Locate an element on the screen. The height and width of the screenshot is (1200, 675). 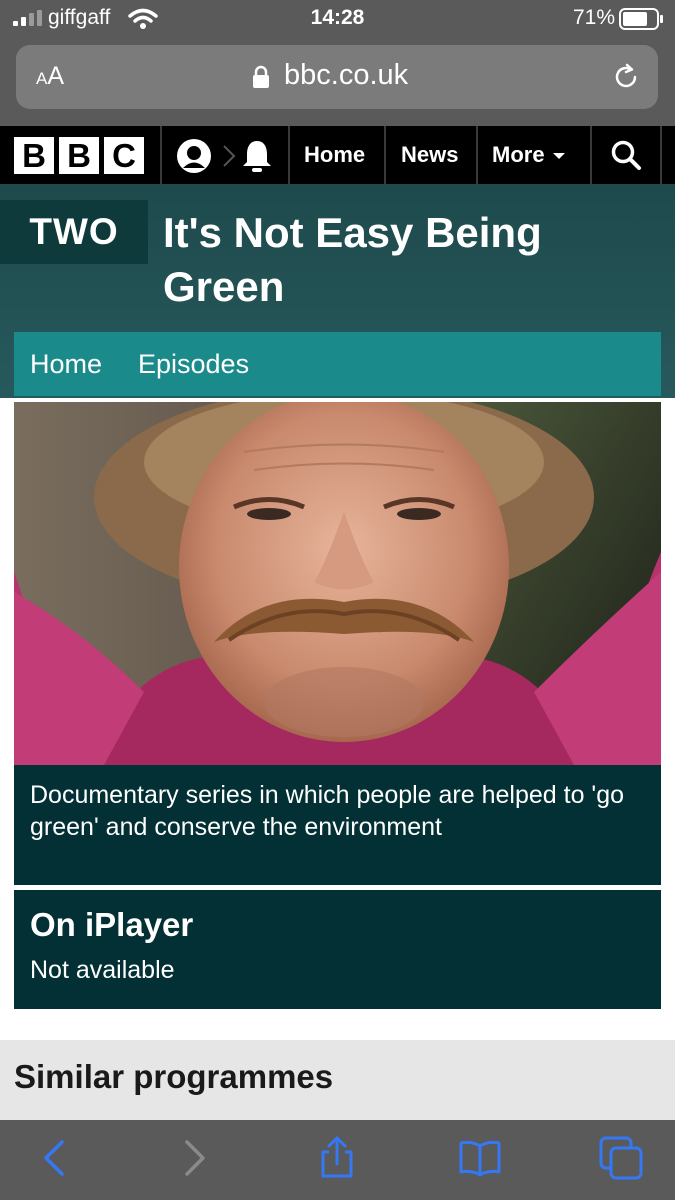
back-icon is located at coordinates (54, 1158).